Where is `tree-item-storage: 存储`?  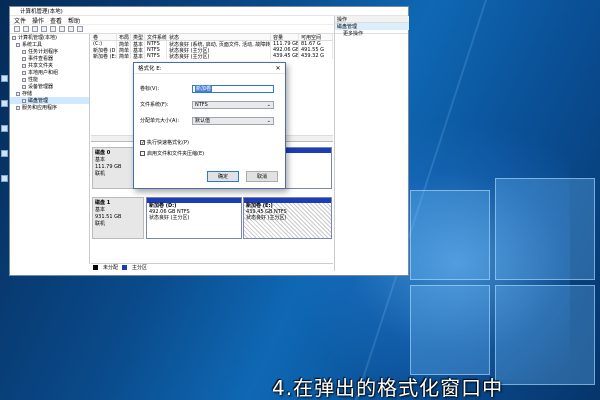 tree-item-storage: 存储 is located at coordinates (49, 93).